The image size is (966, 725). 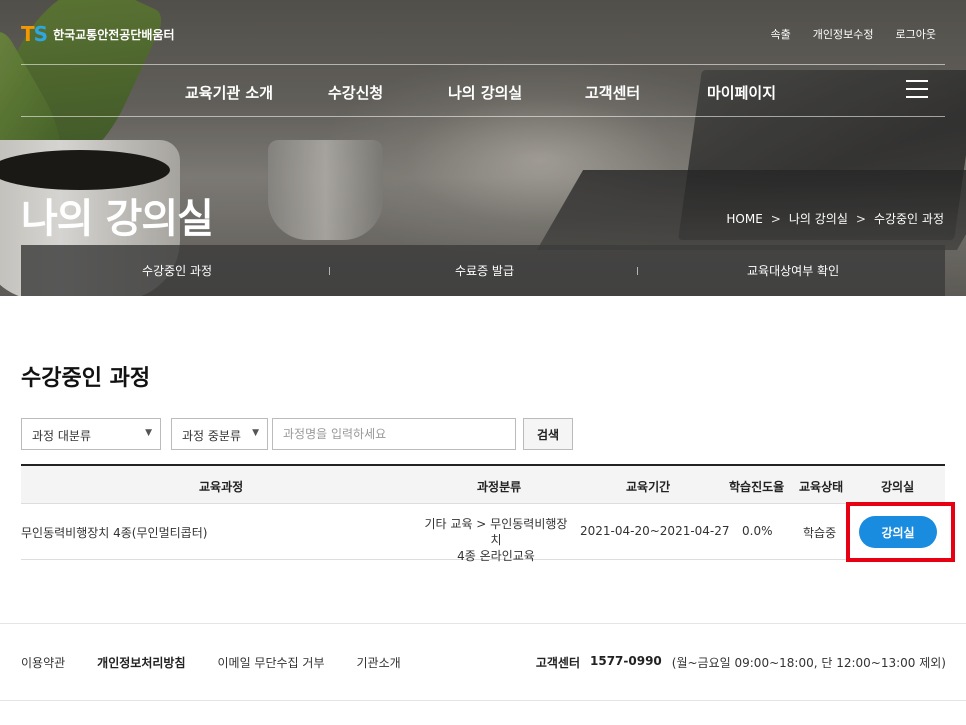 What do you see at coordinates (86, 378) in the screenshot?
I see `section-title: 수강중인 과정` at bounding box center [86, 378].